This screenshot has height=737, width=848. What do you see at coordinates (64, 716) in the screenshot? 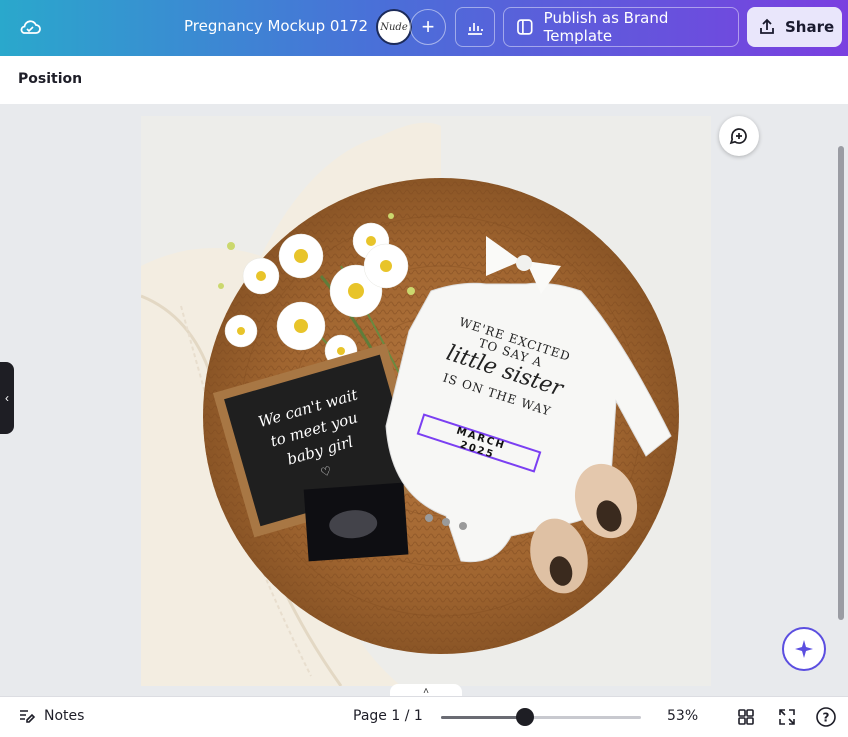
I see `notes-label: Notes` at bounding box center [64, 716].